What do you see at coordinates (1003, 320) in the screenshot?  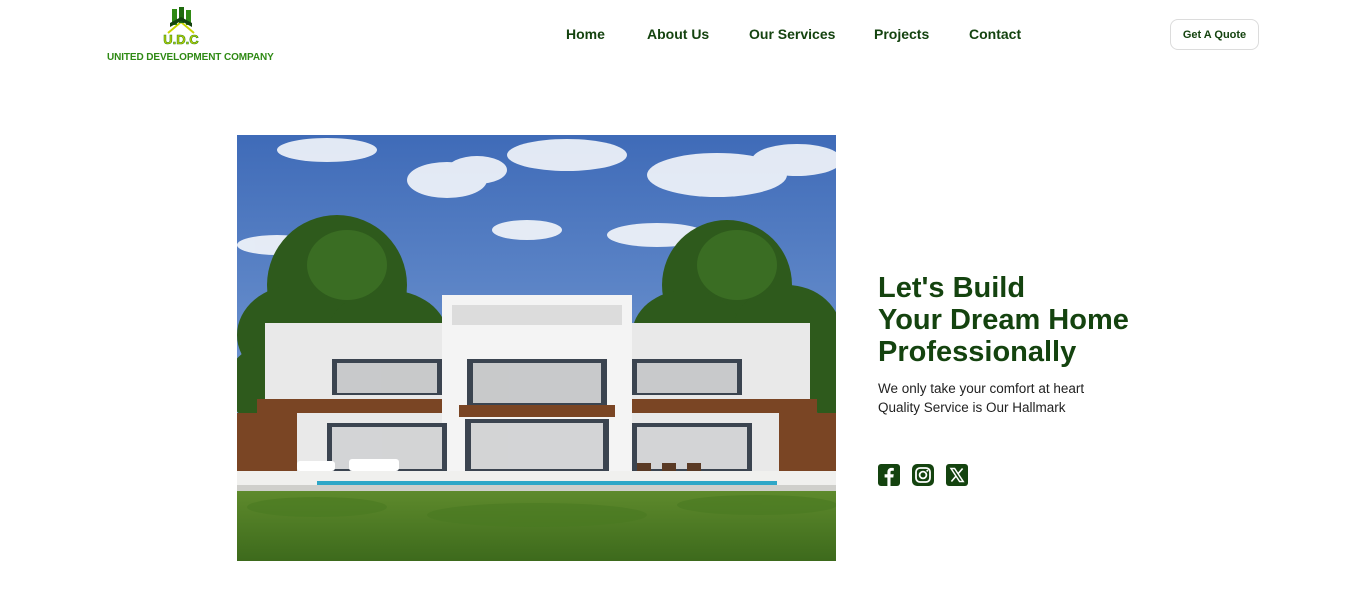 I see `hero-title-line-2: Your Dream Home` at bounding box center [1003, 320].